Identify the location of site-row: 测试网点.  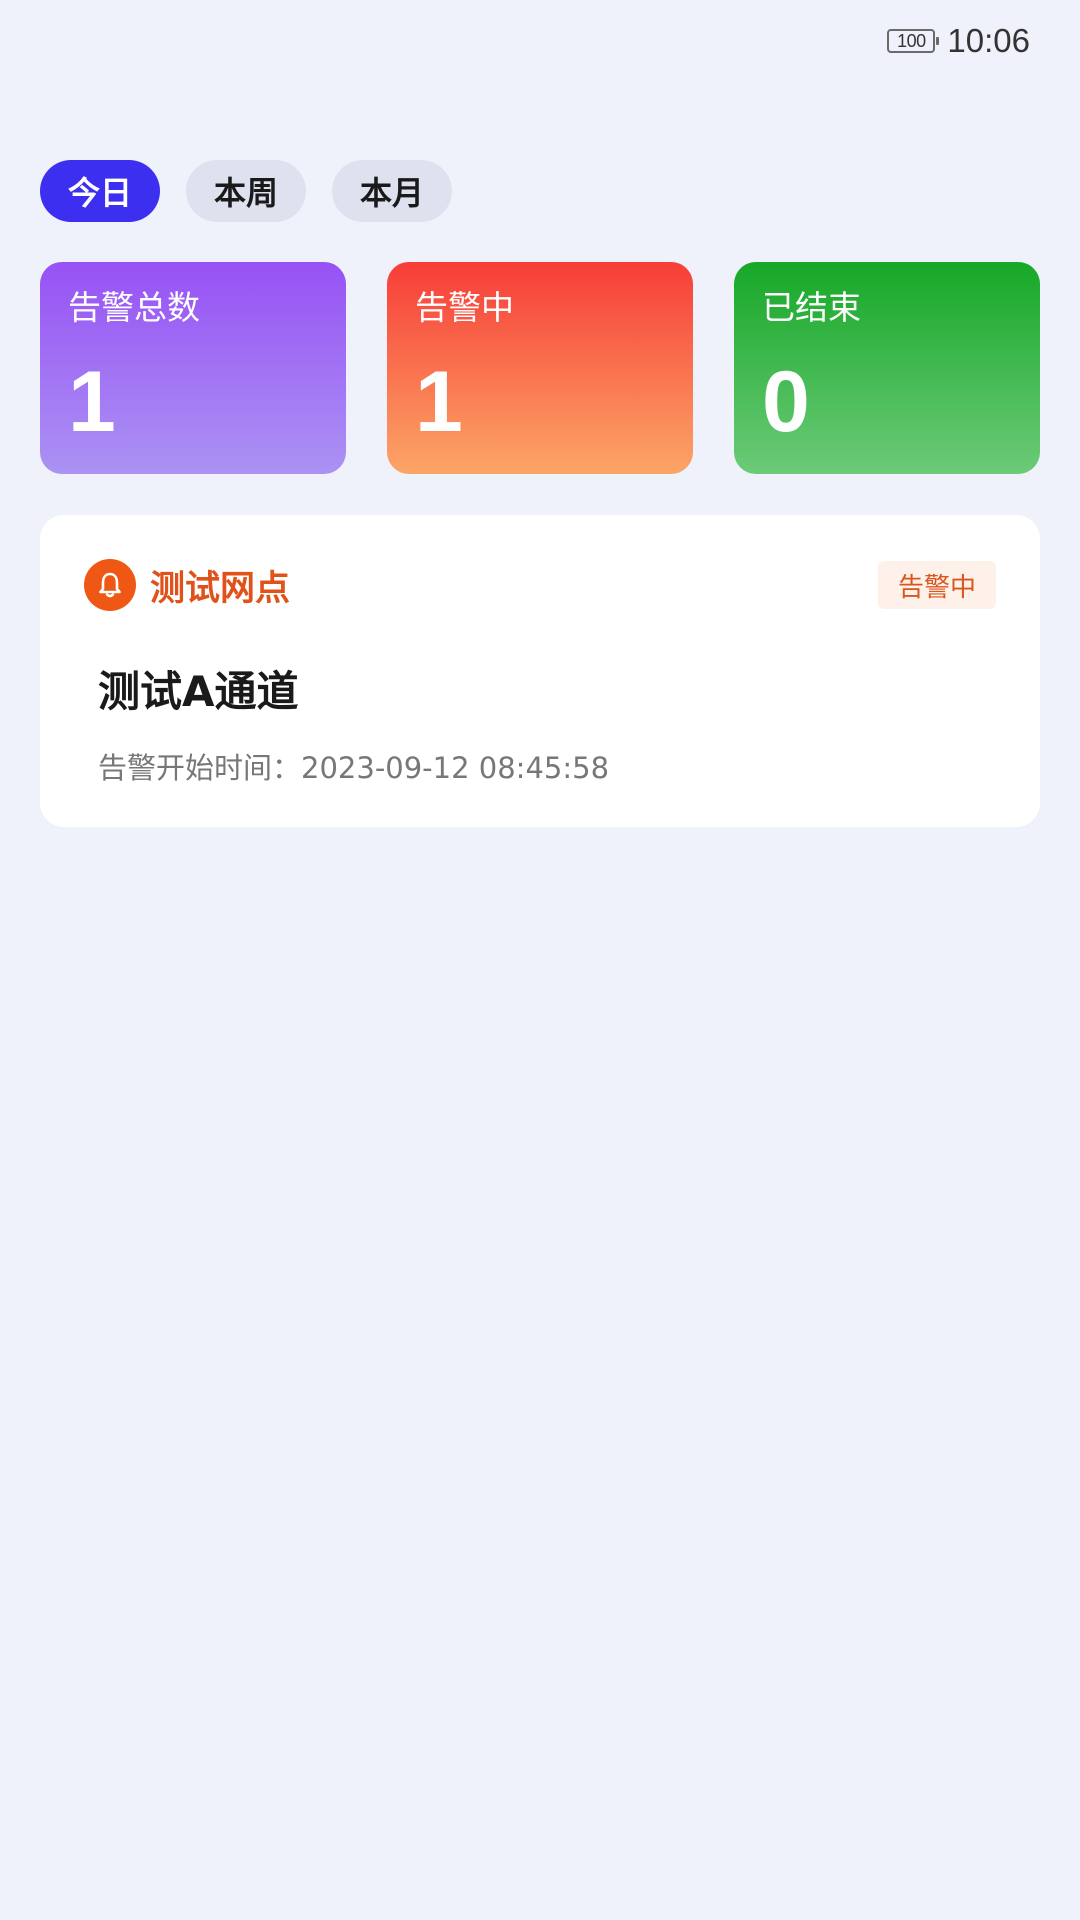
(187, 585).